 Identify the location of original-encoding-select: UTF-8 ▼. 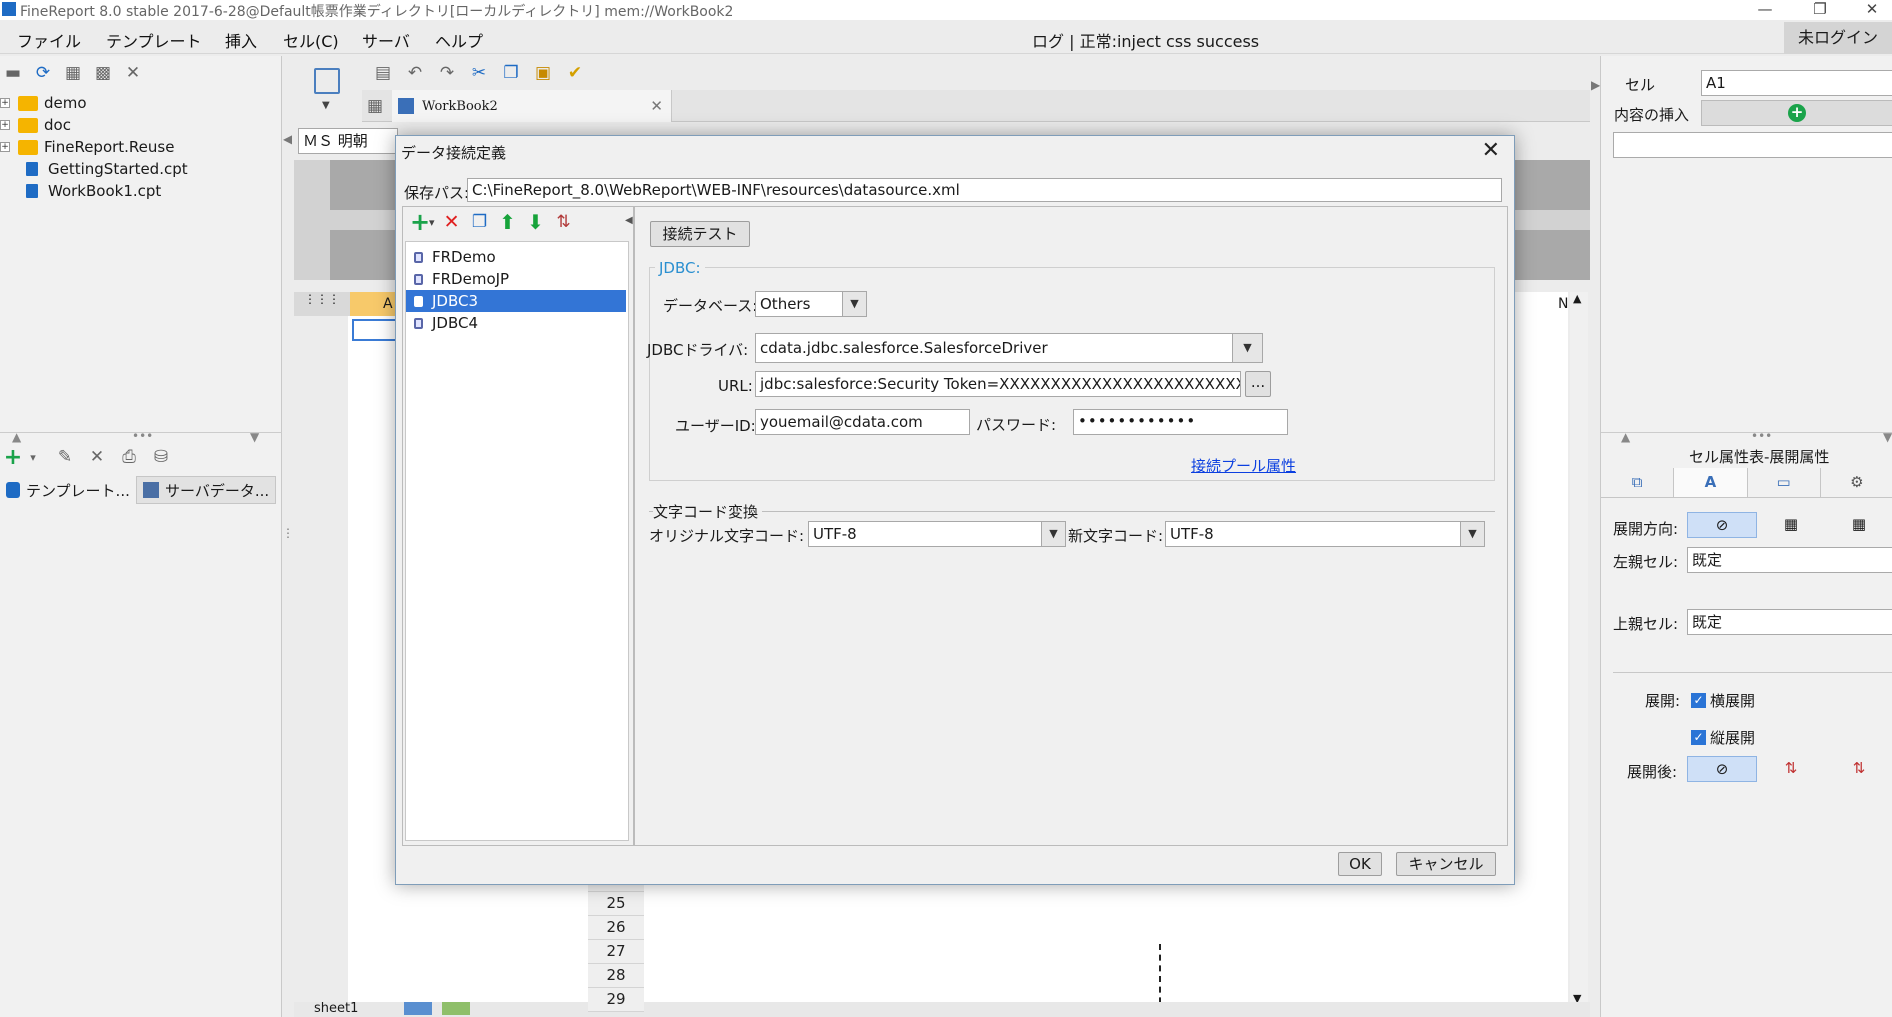
(937, 534).